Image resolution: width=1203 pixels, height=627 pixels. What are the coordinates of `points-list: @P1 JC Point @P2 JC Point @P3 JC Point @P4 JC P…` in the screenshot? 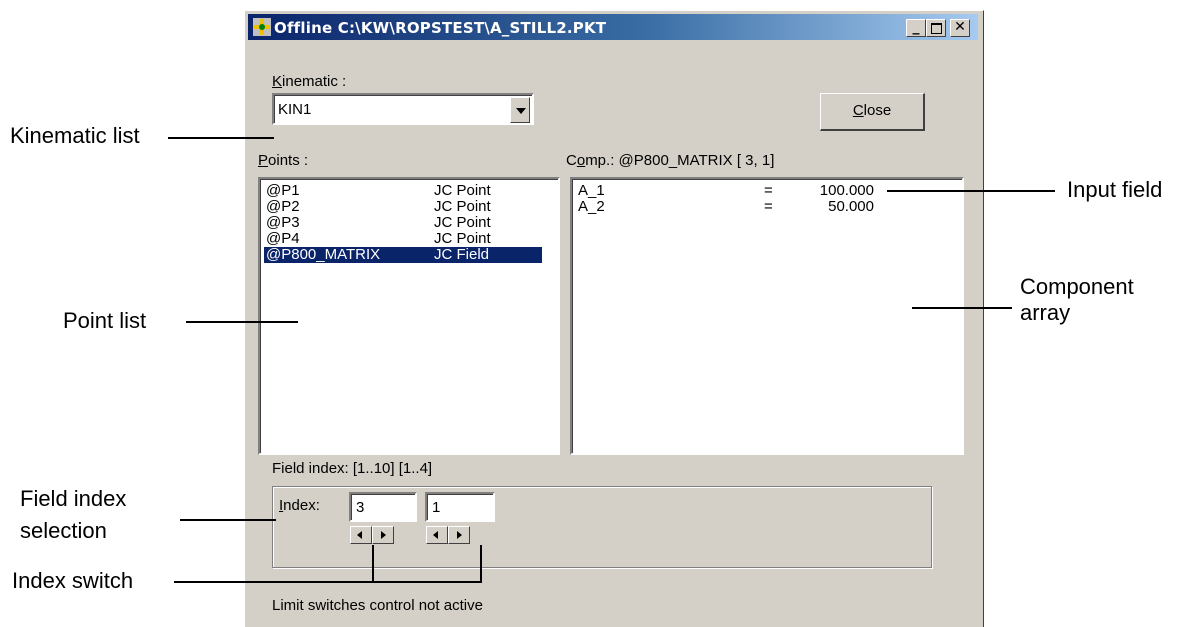 It's located at (409, 316).